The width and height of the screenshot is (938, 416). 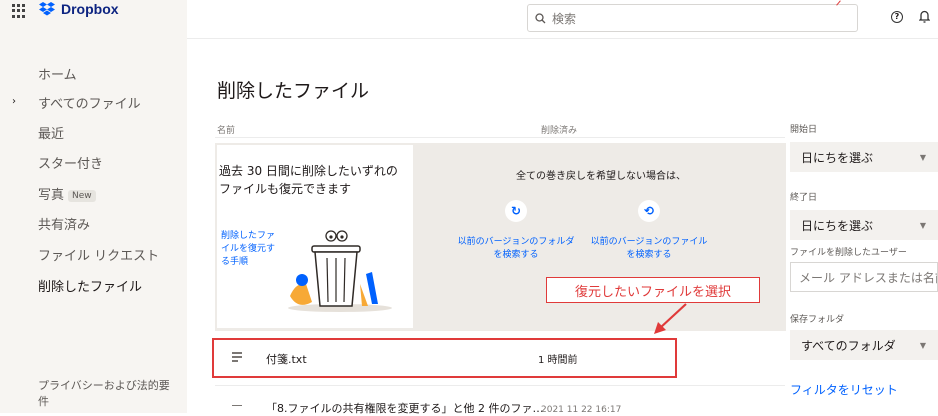 I want to click on banner-message: 全ての巻き戻しを希望しない場合は、, so click(x=601, y=176).